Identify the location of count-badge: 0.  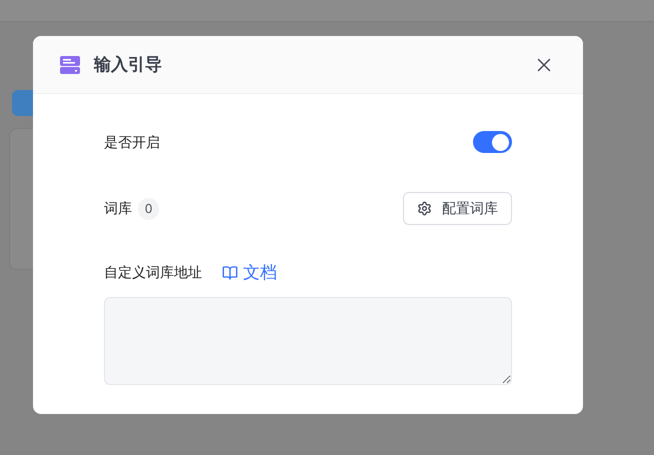
(149, 209).